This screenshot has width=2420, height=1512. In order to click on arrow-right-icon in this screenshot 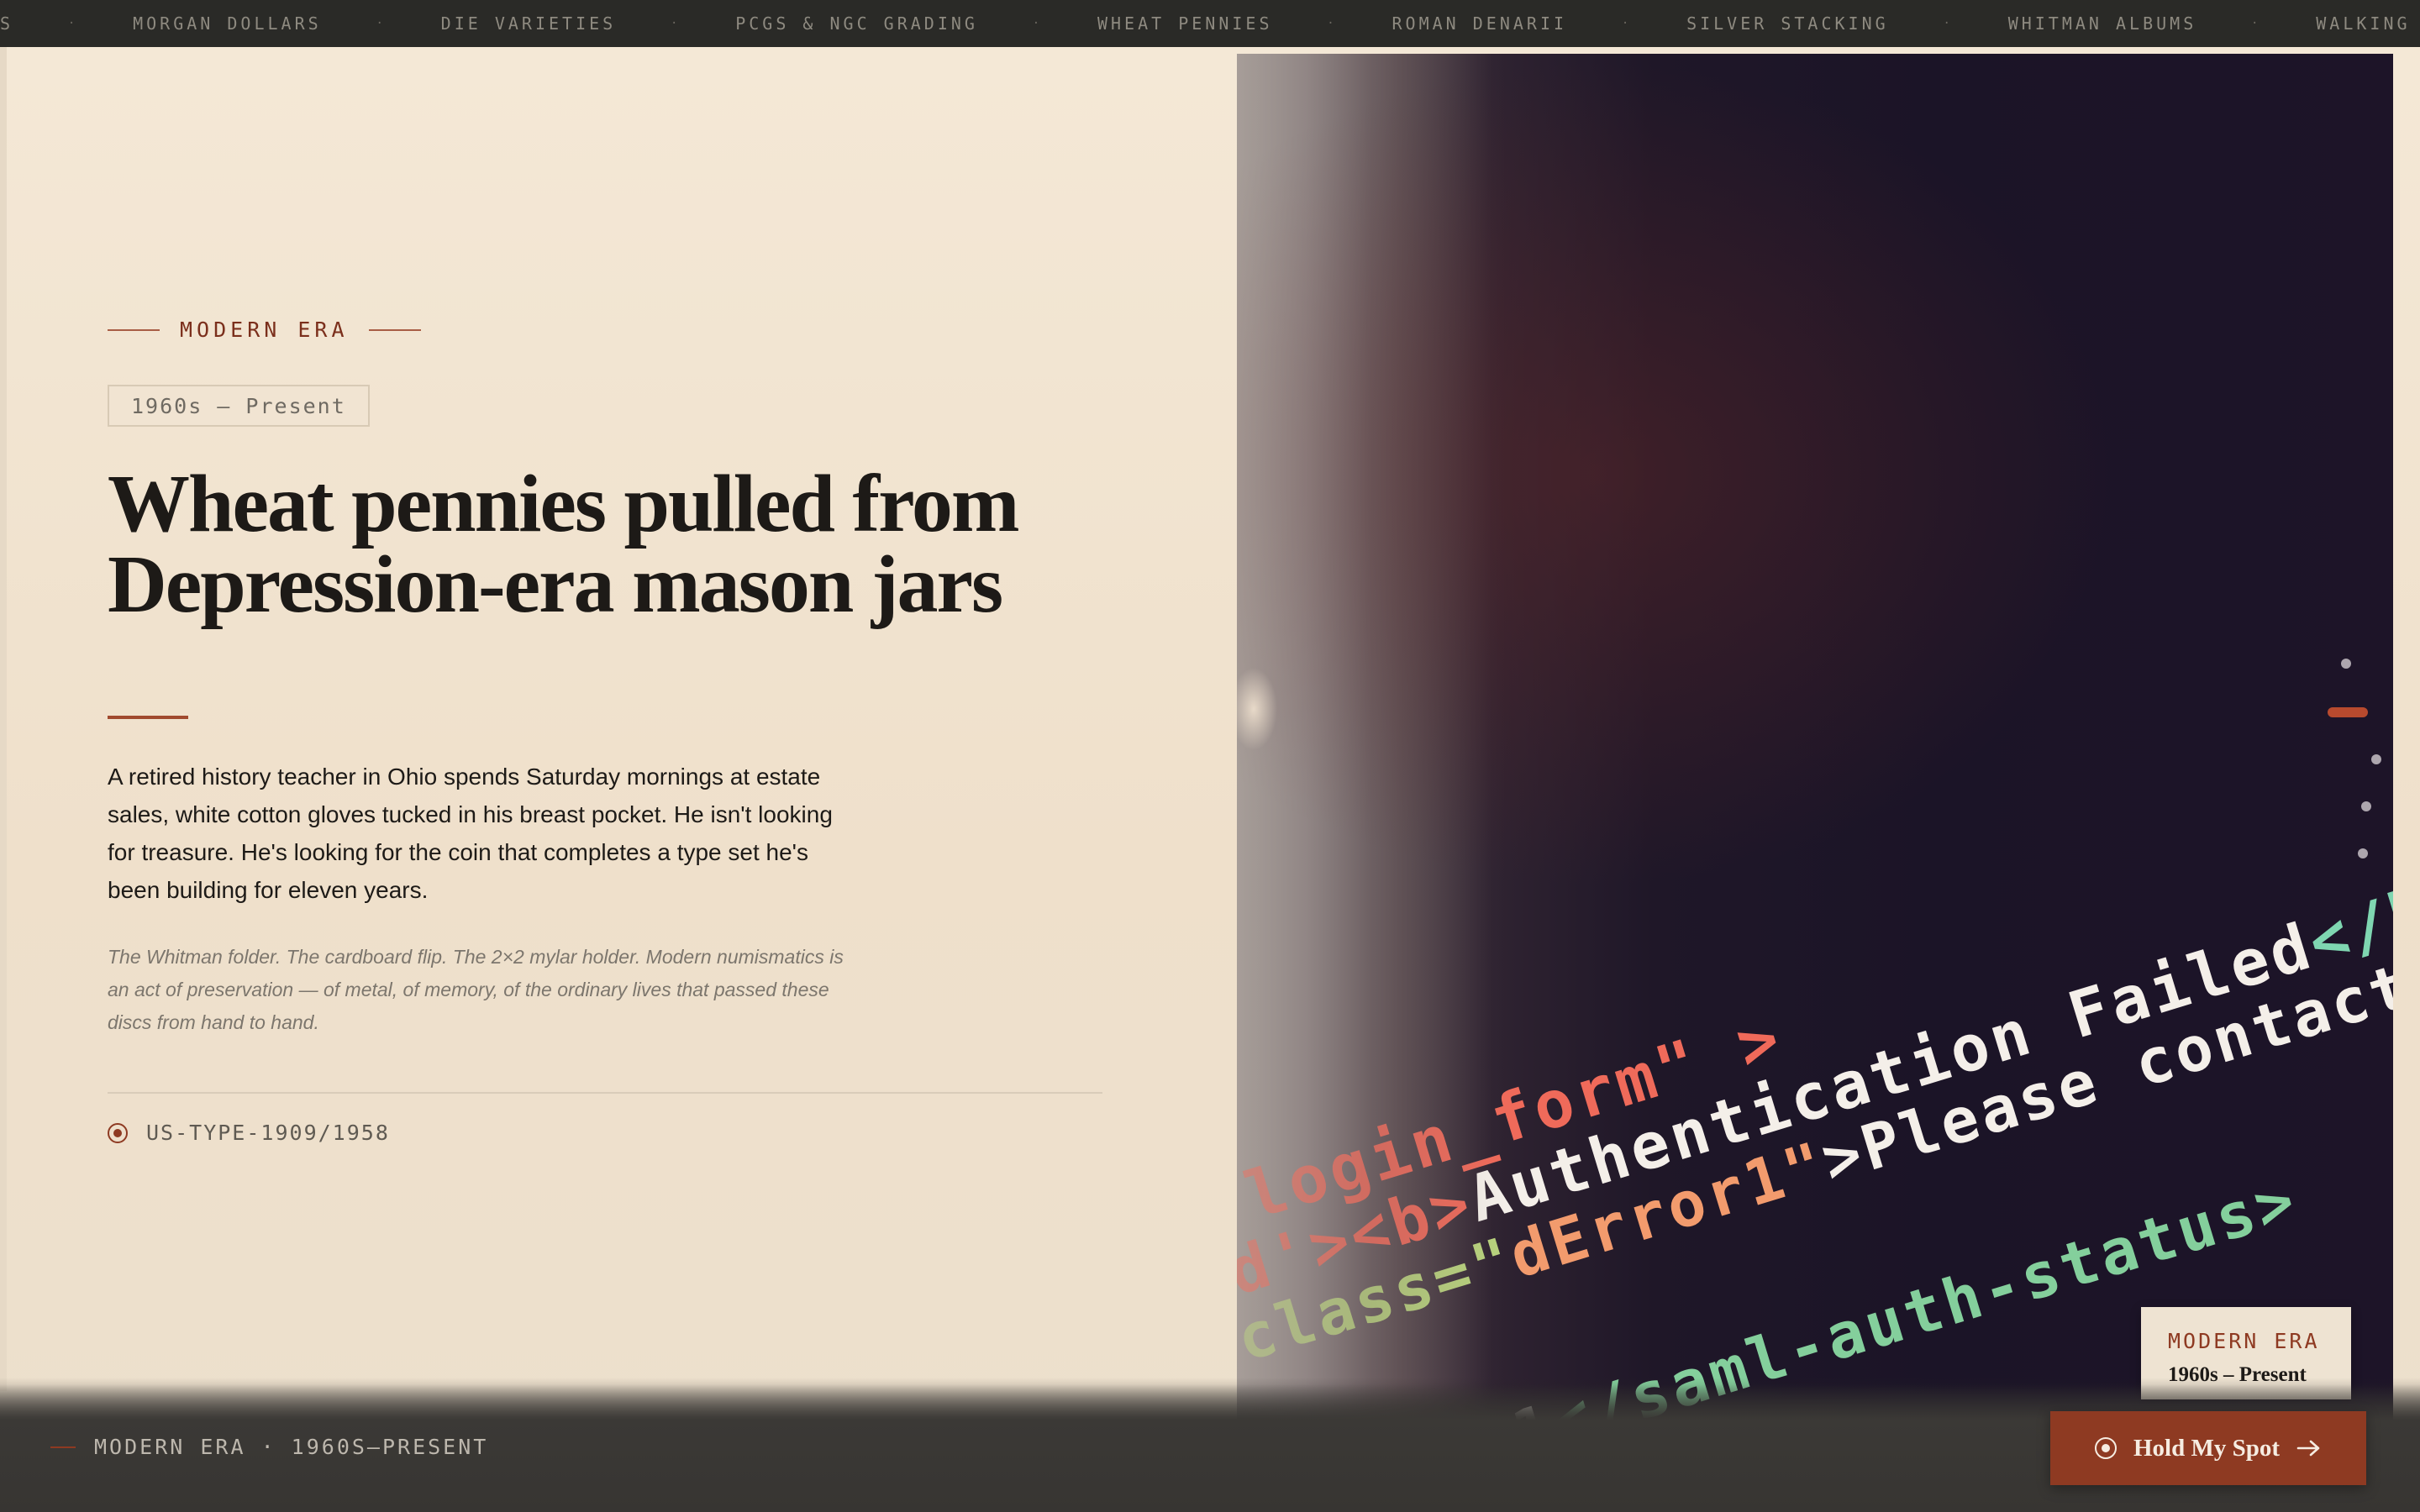, I will do `click(2309, 1448)`.